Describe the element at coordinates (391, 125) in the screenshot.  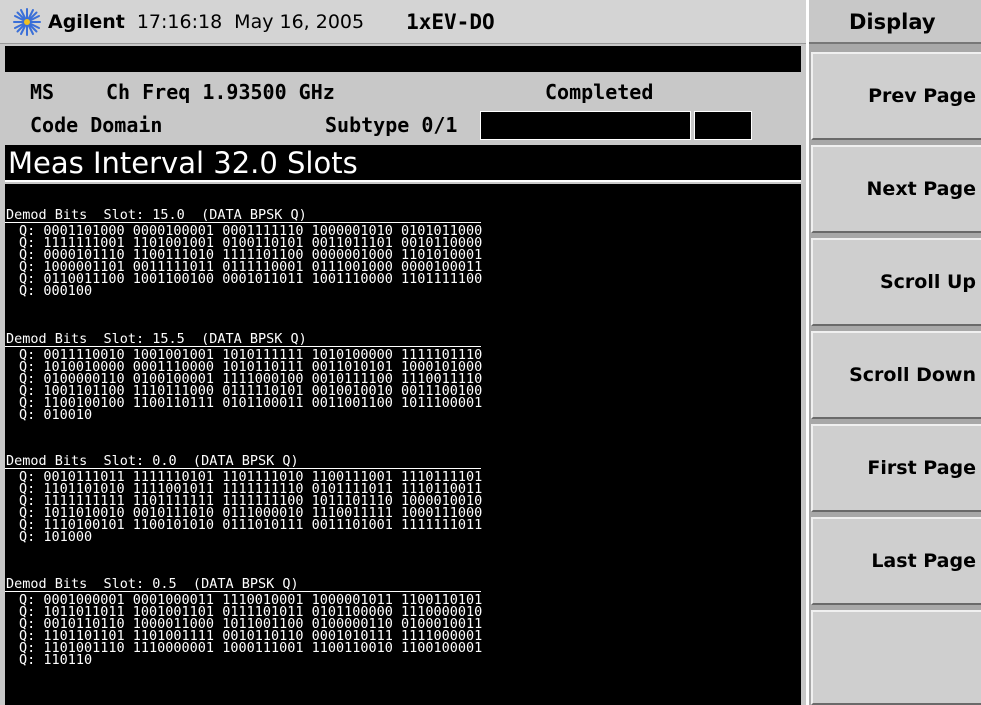
I see `subtype-label: Subtype 0/1` at that location.